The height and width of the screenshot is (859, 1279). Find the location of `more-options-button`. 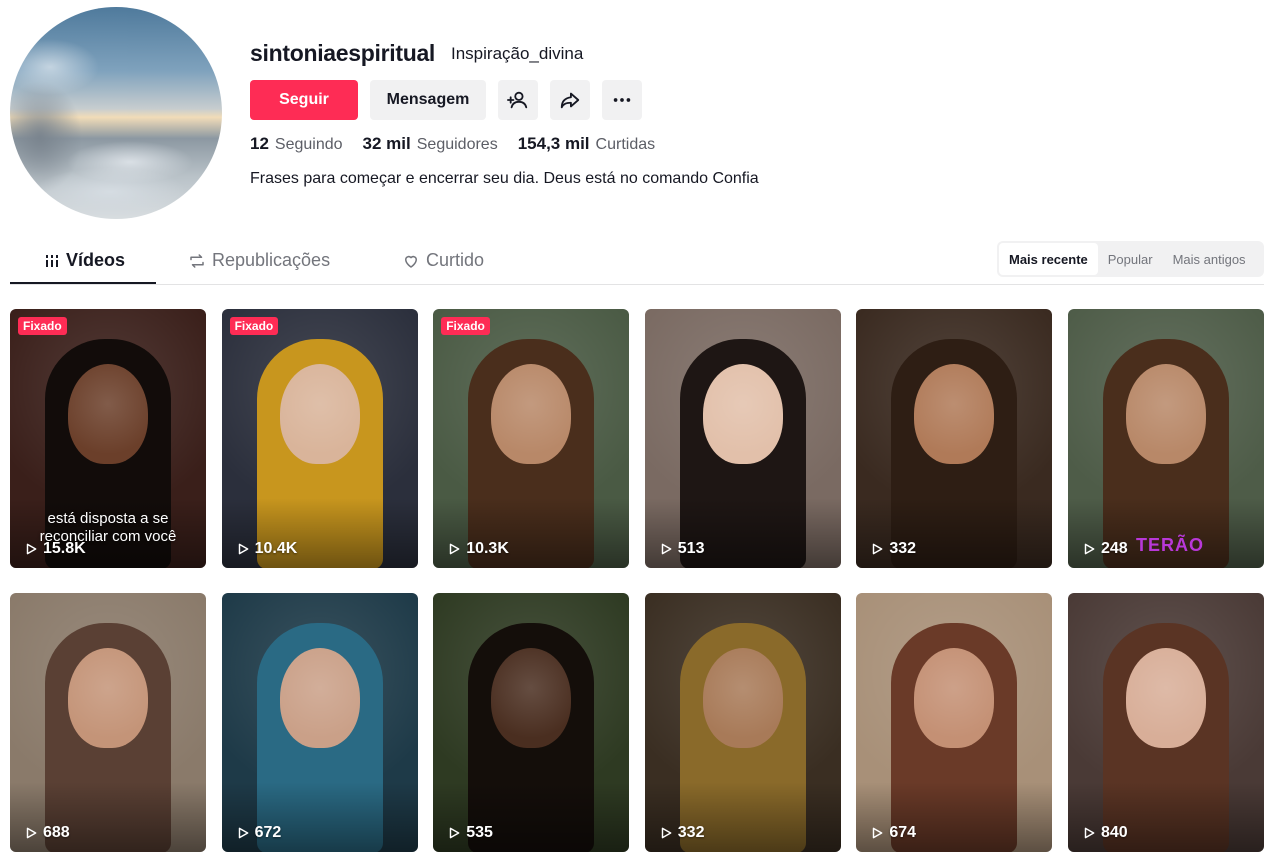

more-options-button is located at coordinates (622, 100).